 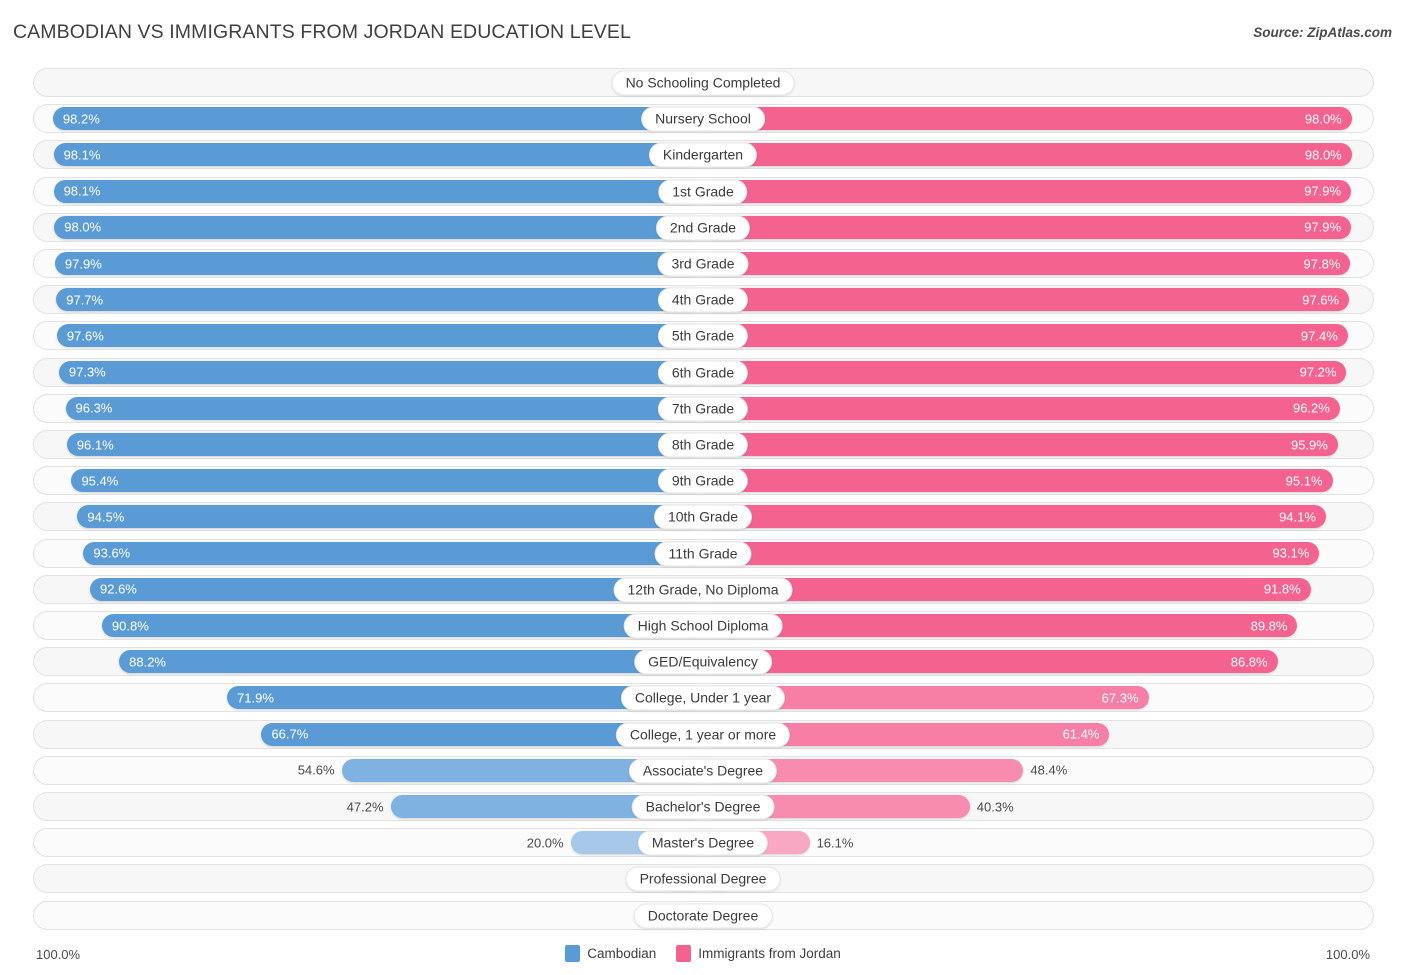 I want to click on legend-item: Immigrants from Jordan, so click(x=758, y=953).